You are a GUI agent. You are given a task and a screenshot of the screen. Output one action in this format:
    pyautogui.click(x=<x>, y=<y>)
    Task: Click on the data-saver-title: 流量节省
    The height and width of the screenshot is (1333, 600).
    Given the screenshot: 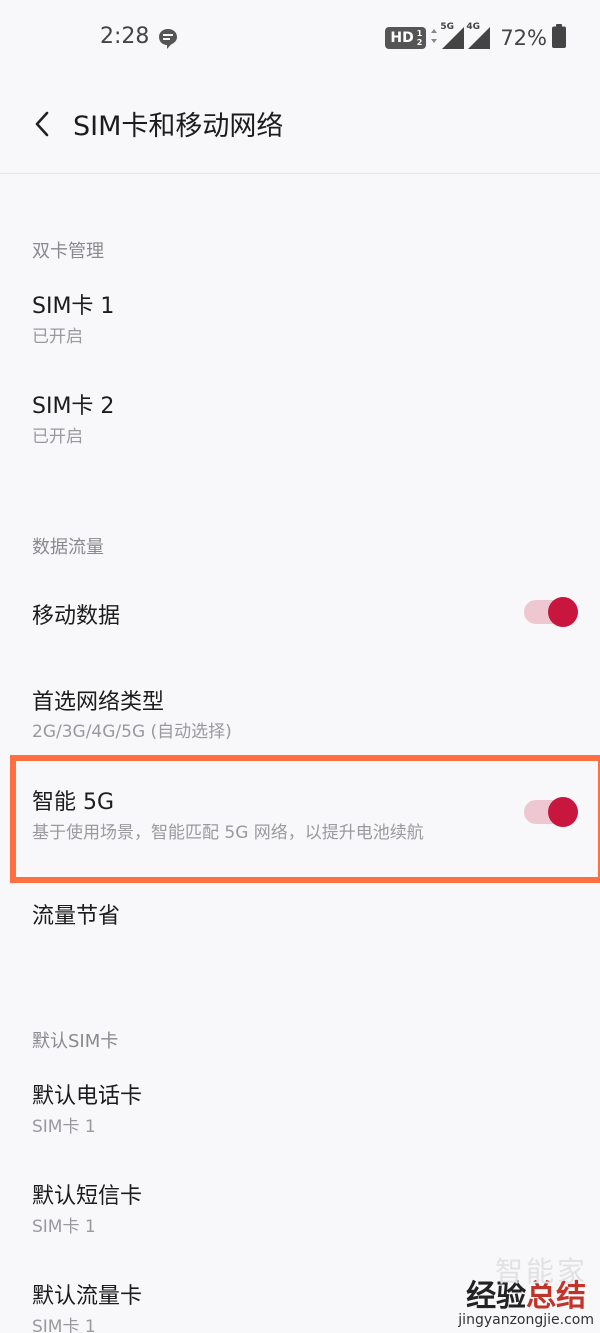 What is the action you would take?
    pyautogui.click(x=76, y=916)
    